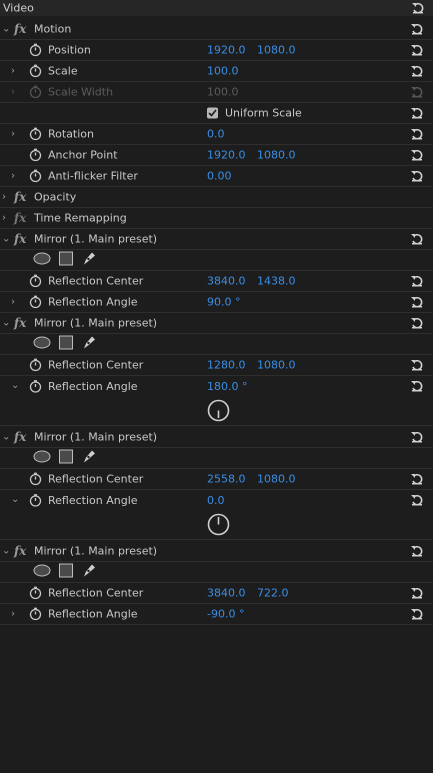 This screenshot has height=773, width=433. What do you see at coordinates (273, 593) in the screenshot?
I see `reflection-center-y-value: 722.0` at bounding box center [273, 593].